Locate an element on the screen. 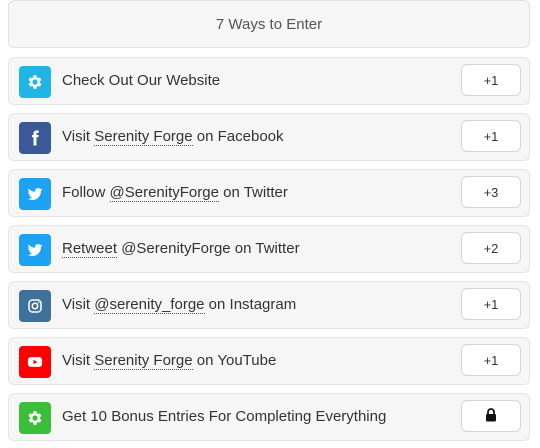 Image resolution: width=540 pixels, height=448 pixels. entry-label: Check Out Our Website is located at coordinates (141, 81).